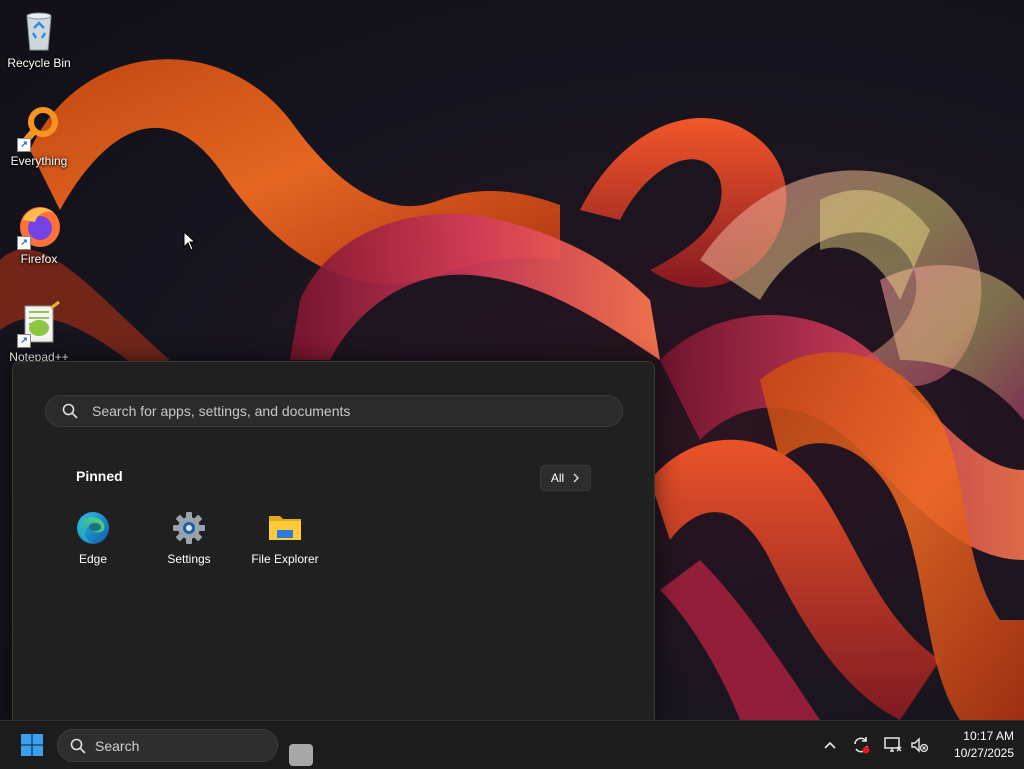  What do you see at coordinates (342, 411) in the screenshot?
I see `start-search-input` at bounding box center [342, 411].